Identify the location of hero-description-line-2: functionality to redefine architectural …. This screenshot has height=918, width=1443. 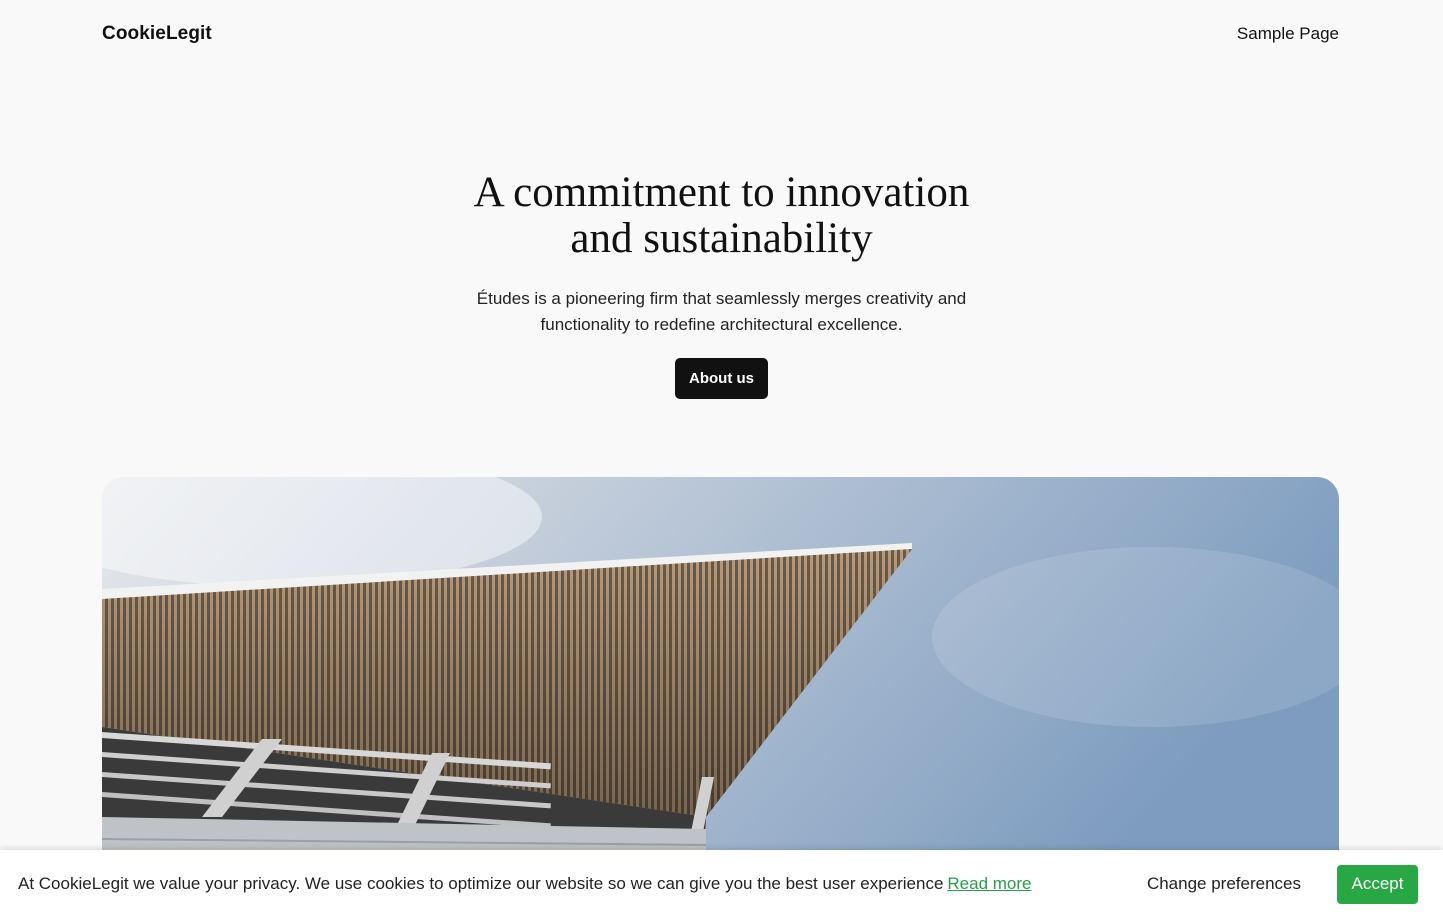
(721, 324).